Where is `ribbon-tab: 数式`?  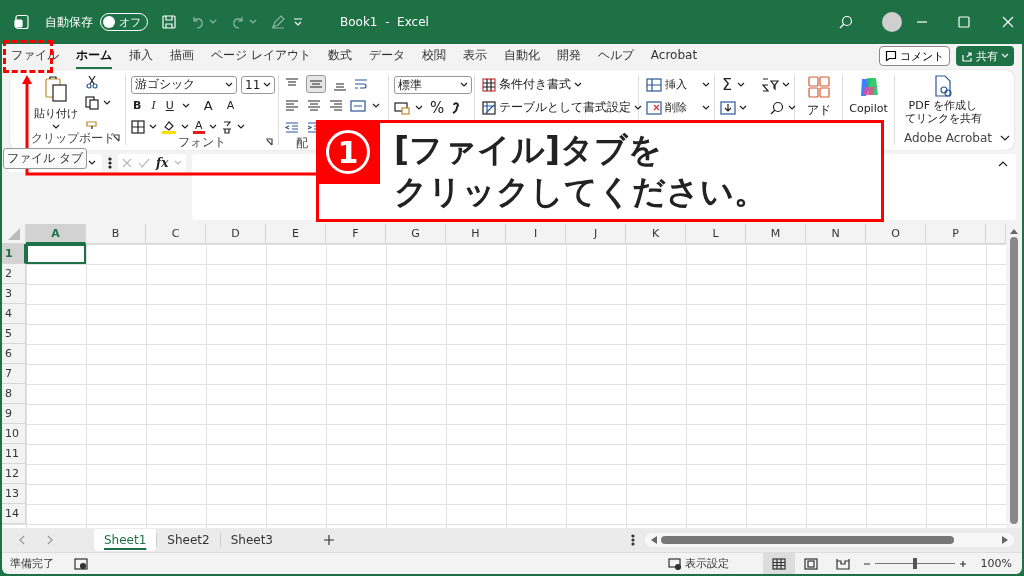
ribbon-tab: 数式 is located at coordinates (339, 56).